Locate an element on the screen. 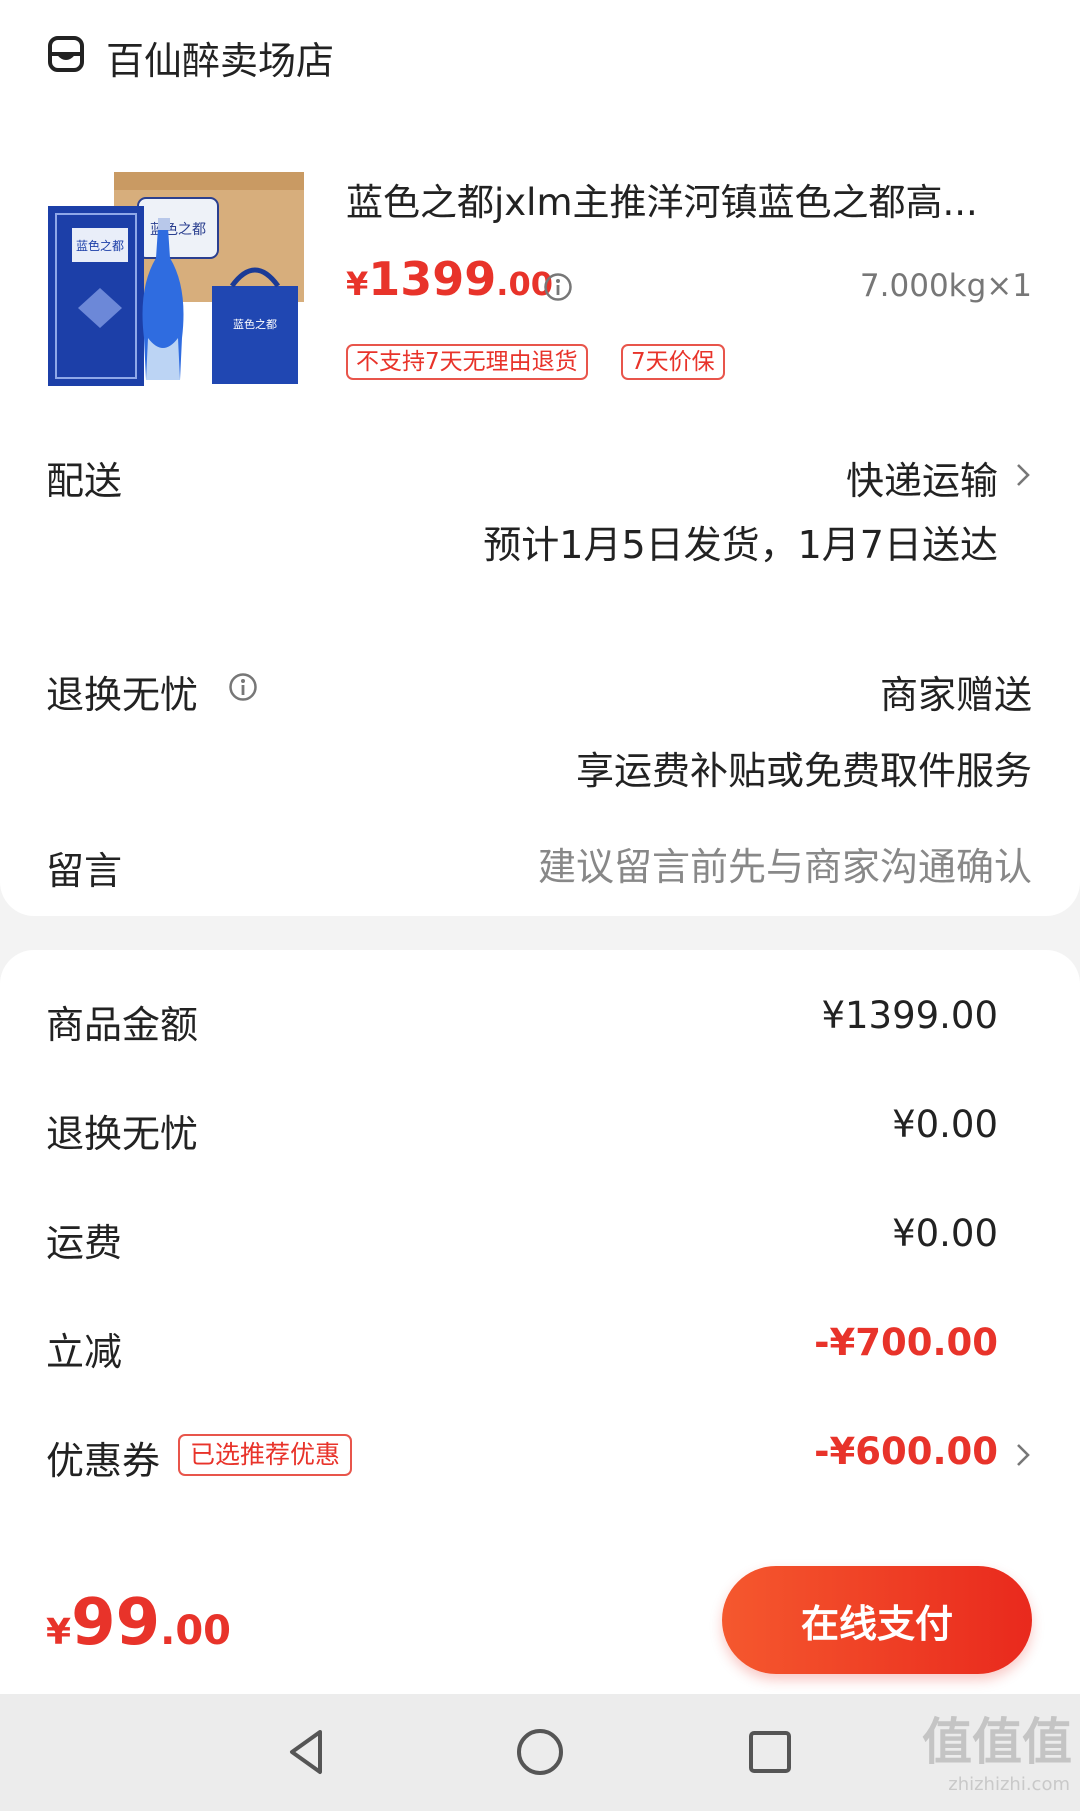  message-input: 建议留言前先与商家沟通确认 is located at coordinates (785, 863).